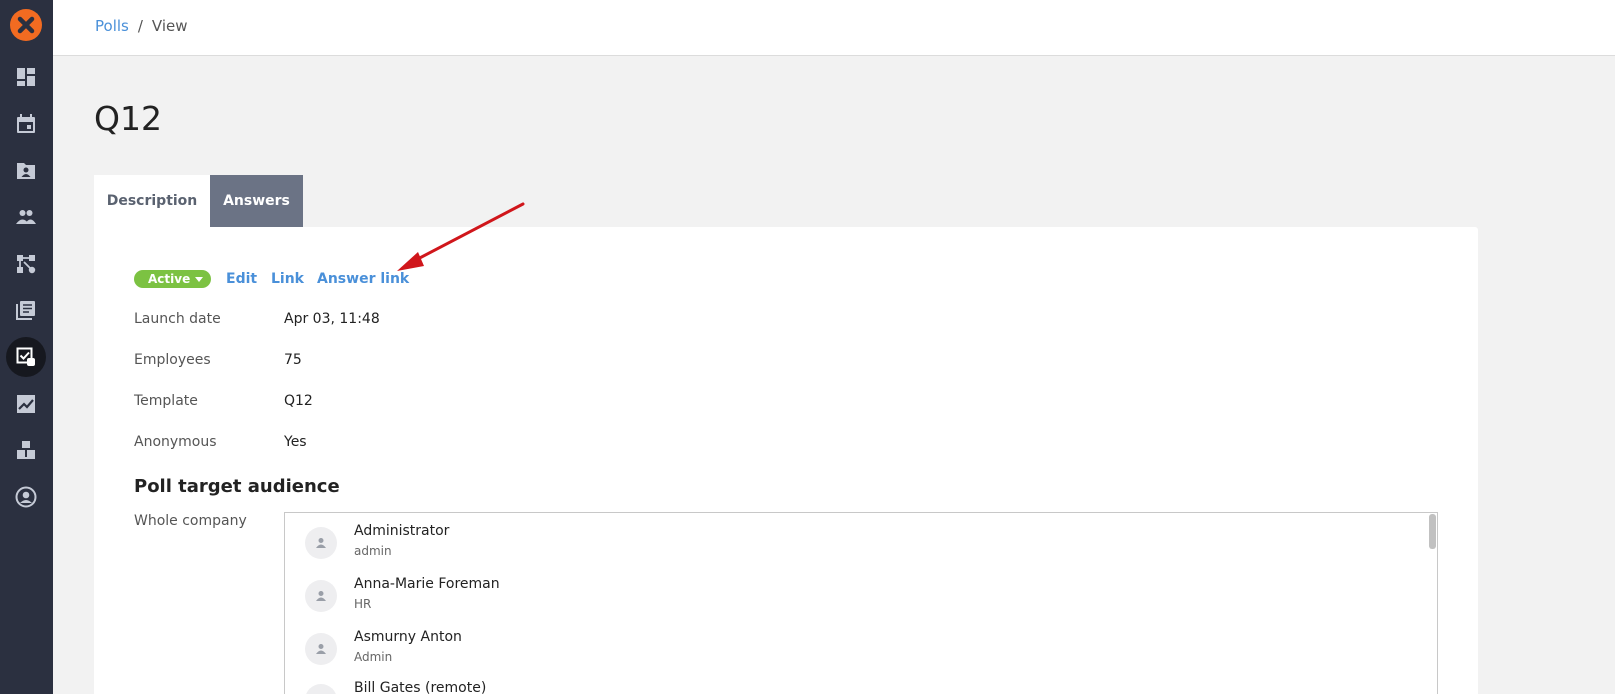  Describe the element at coordinates (26, 450) in the screenshot. I see `modules-icon` at that location.